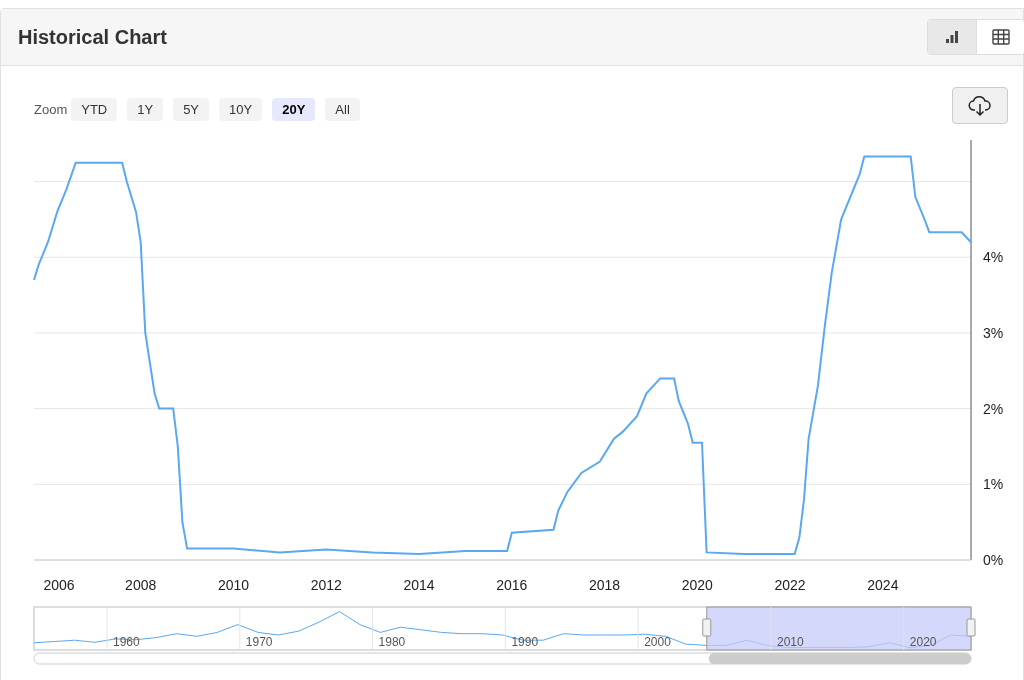 This screenshot has height=680, width=1024. Describe the element at coordinates (790, 585) in the screenshot. I see `x-axis-label: 2022` at that location.